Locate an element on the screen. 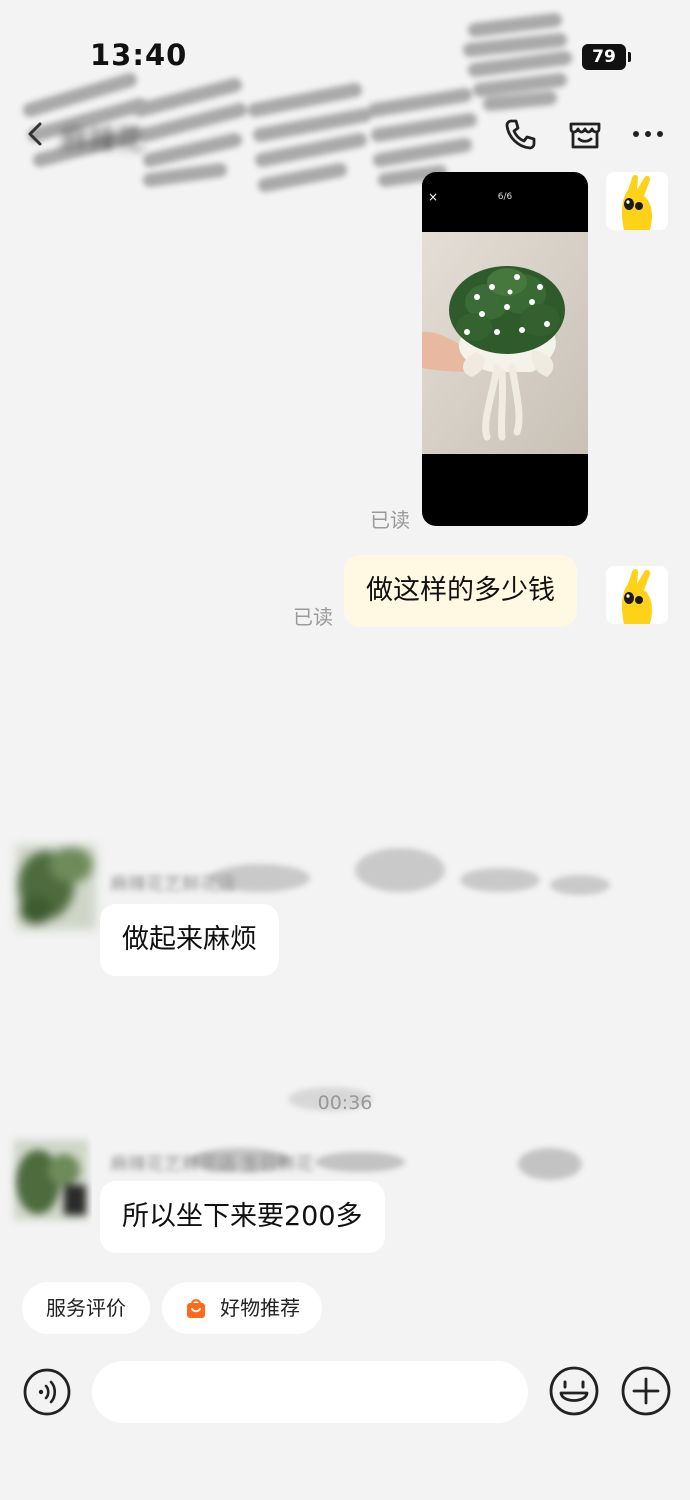  quick-reply-label: 好物推荐 is located at coordinates (260, 1308).